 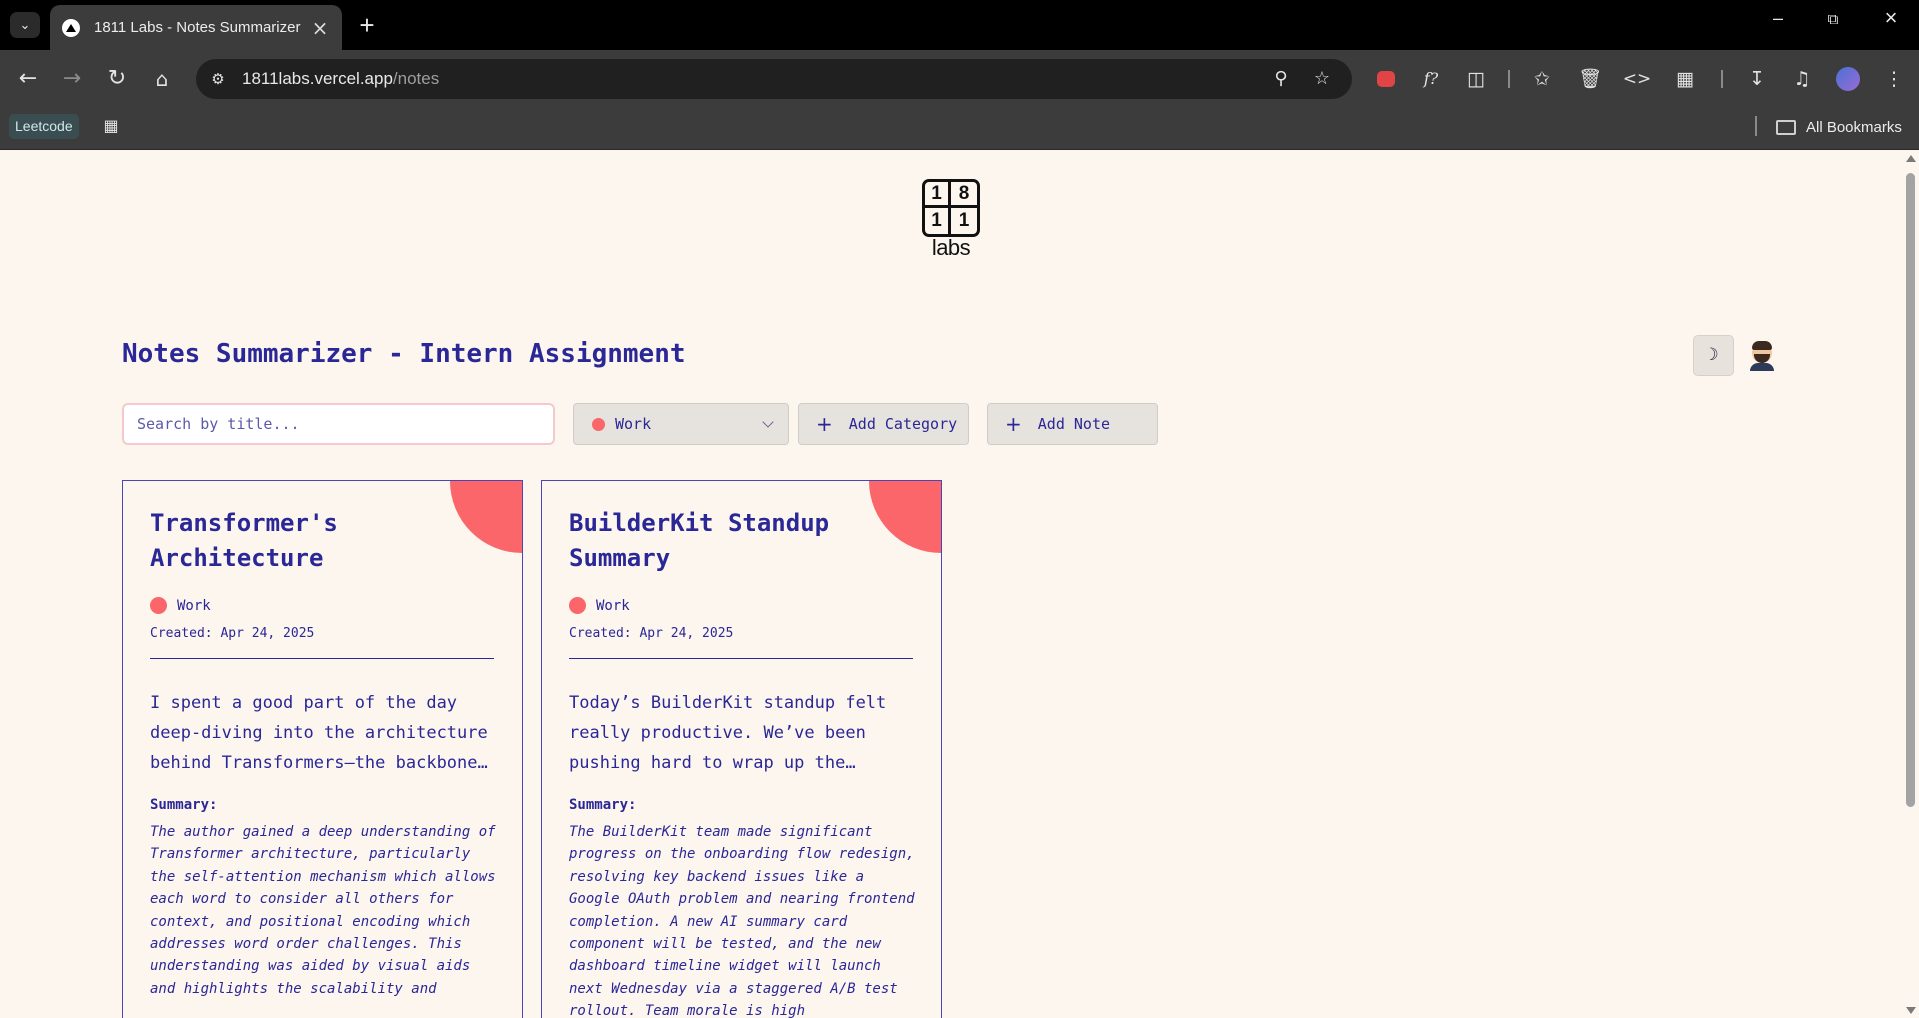 I want to click on logo-grid: 1 8 1 1, so click(x=951, y=208).